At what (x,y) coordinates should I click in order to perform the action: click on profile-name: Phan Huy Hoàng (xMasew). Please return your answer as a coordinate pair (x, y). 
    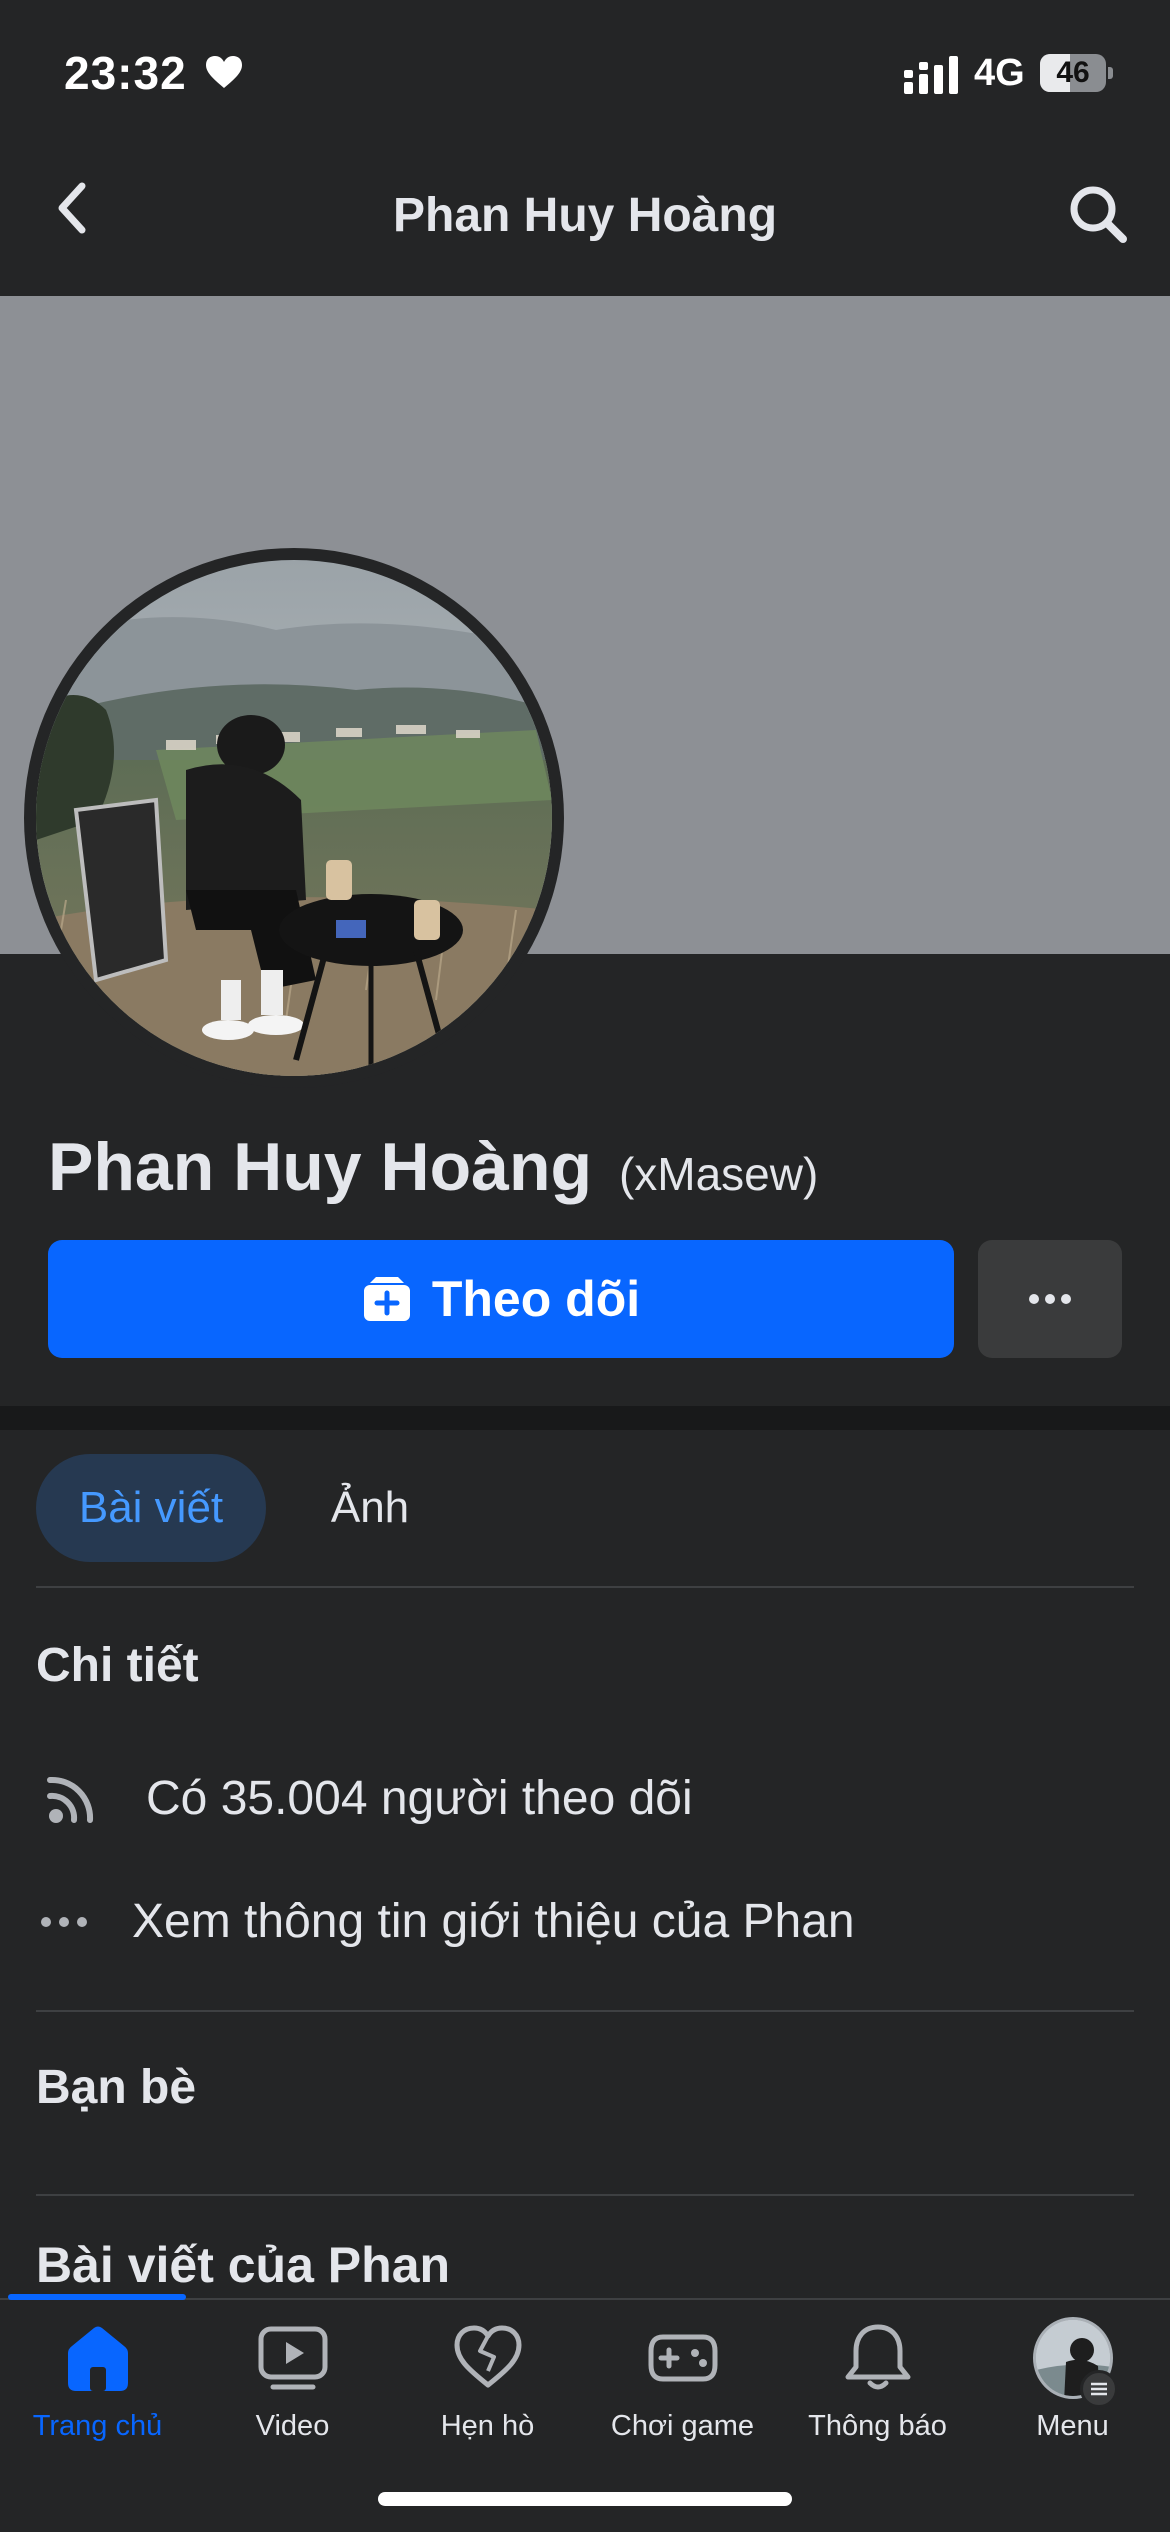
    Looking at the image, I should click on (433, 1167).